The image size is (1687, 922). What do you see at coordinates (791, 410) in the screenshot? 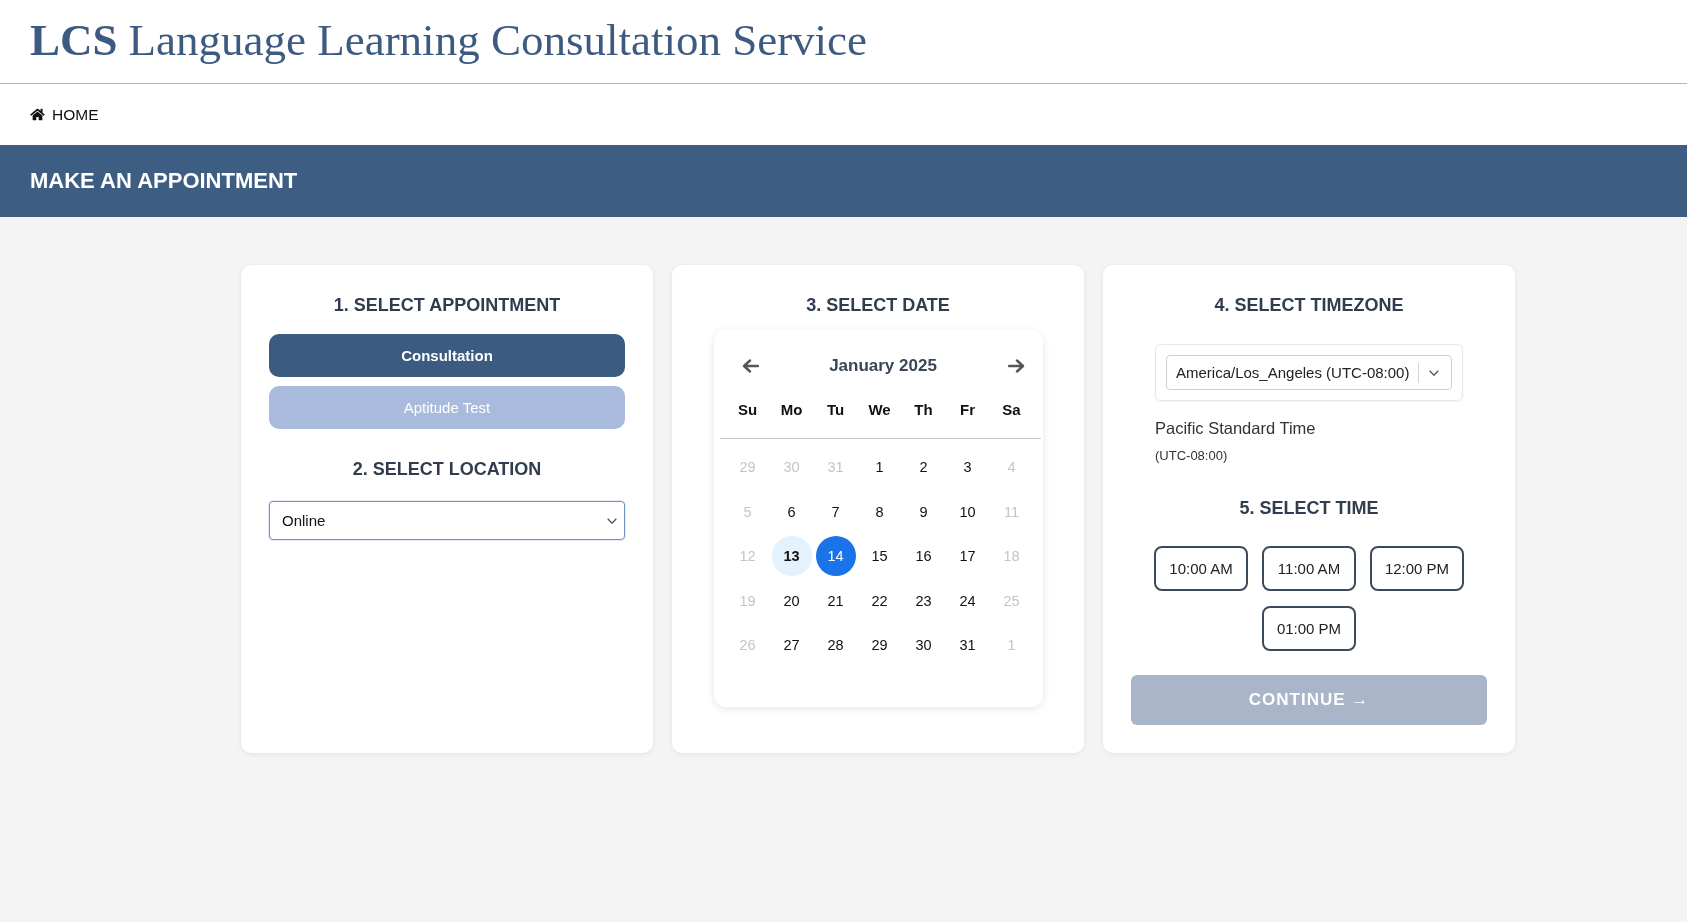
I see `weekday-label: Mo` at bounding box center [791, 410].